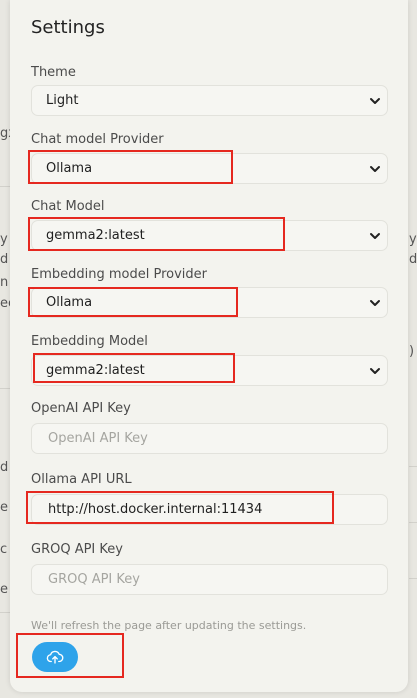  Describe the element at coordinates (412, 351) in the screenshot. I see `bg-text-fragment: )` at that location.